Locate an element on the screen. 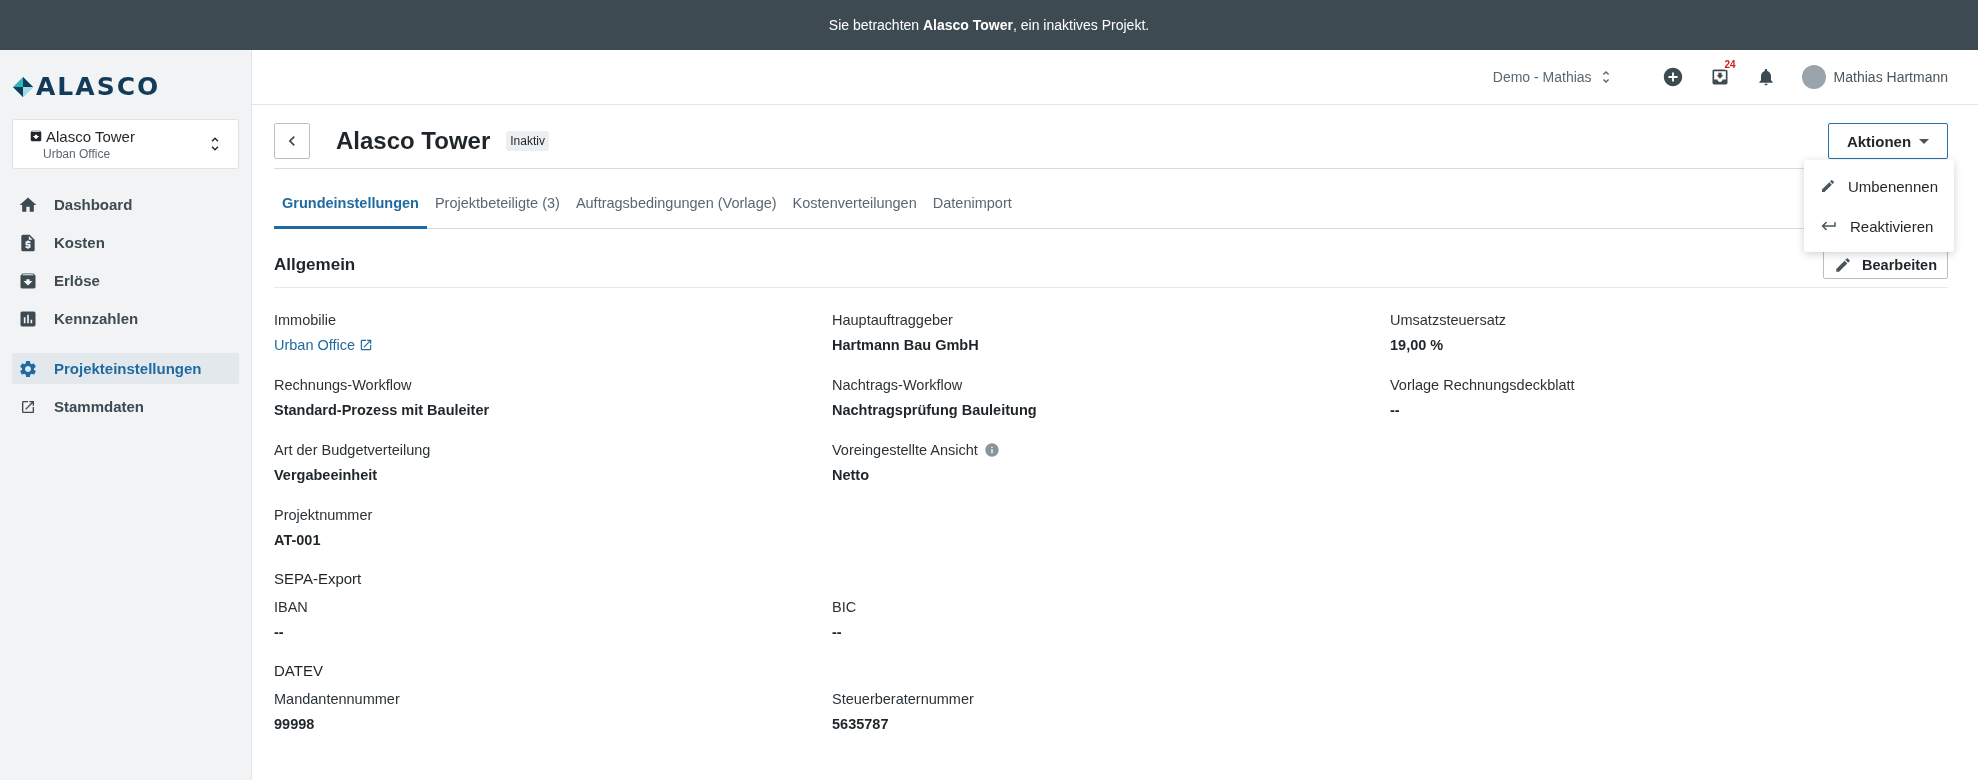 The image size is (1978, 780). field-label: Art der Budgetverteilung is located at coordinates (353, 450).